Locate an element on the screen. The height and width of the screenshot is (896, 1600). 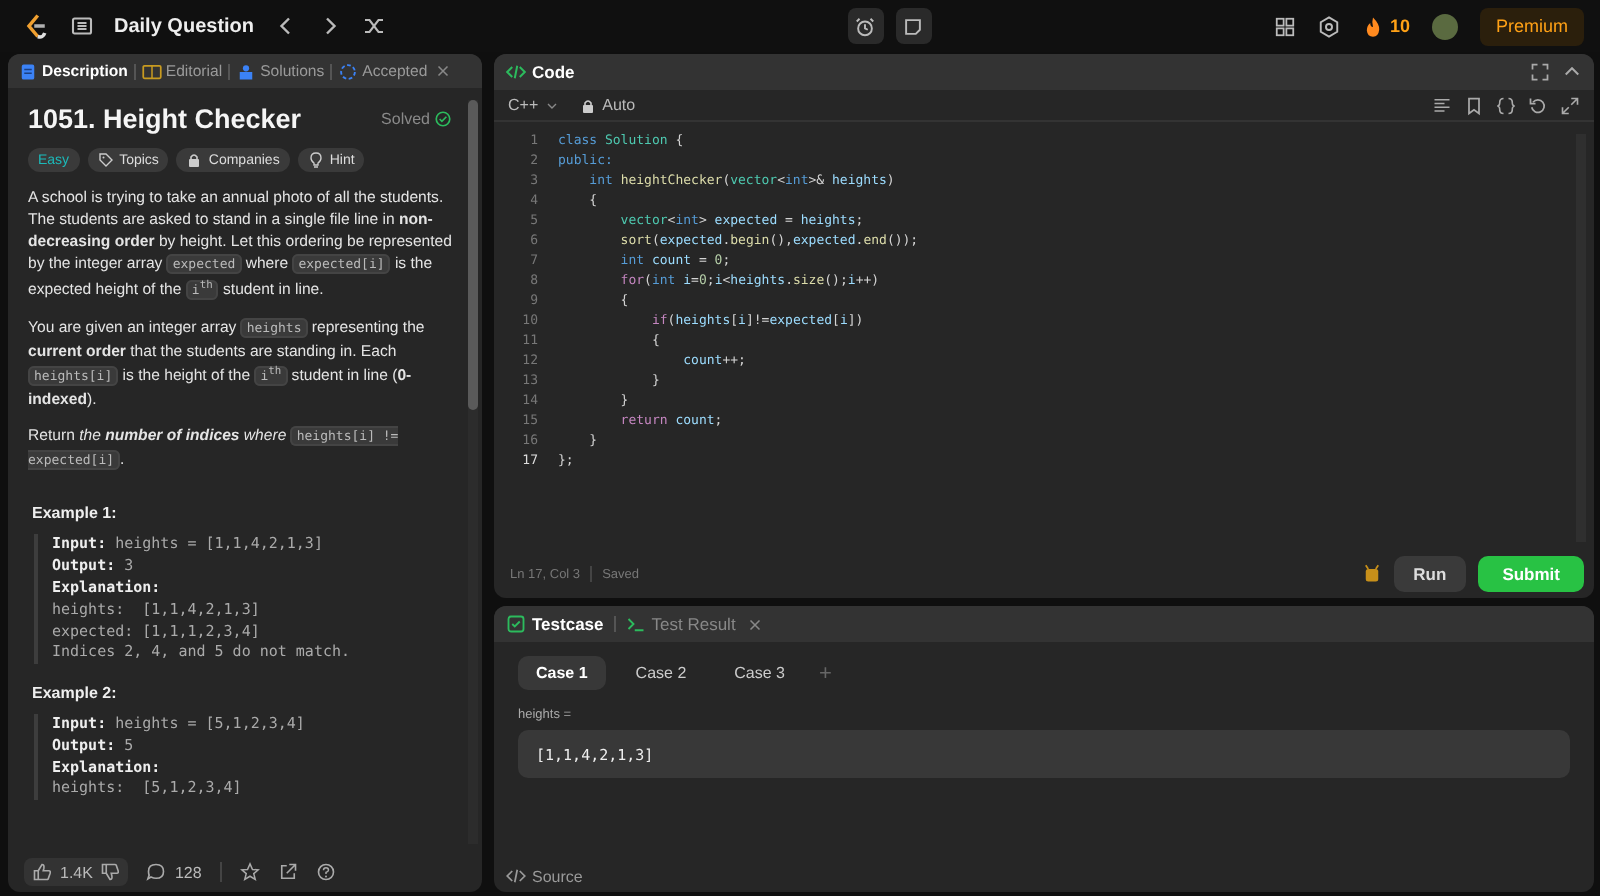
fullscreen-icon is located at coordinates (1570, 105).